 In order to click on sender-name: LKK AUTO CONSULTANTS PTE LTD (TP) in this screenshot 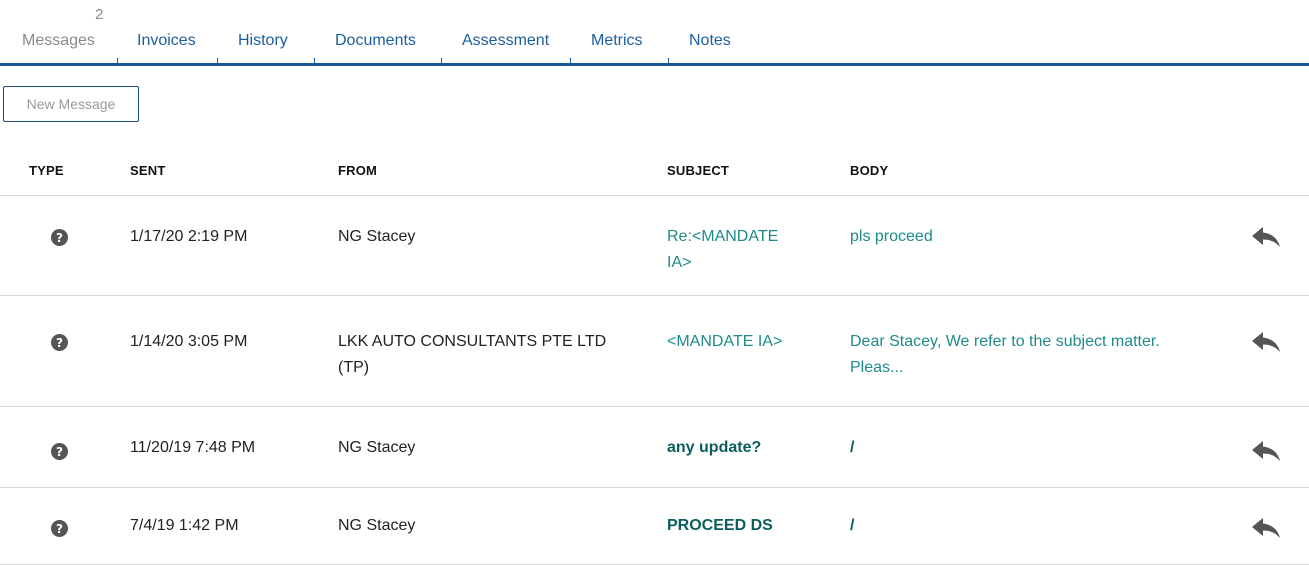, I will do `click(472, 354)`.